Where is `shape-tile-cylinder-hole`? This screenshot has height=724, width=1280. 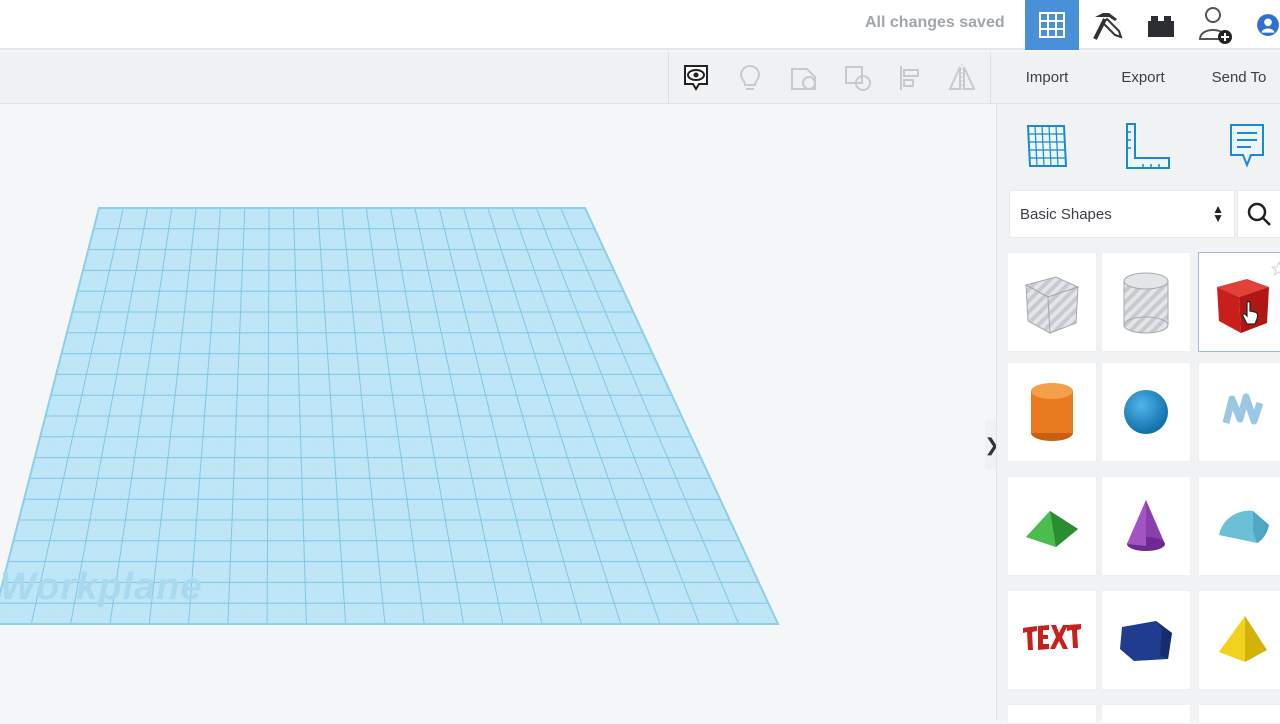 shape-tile-cylinder-hole is located at coordinates (1146, 302).